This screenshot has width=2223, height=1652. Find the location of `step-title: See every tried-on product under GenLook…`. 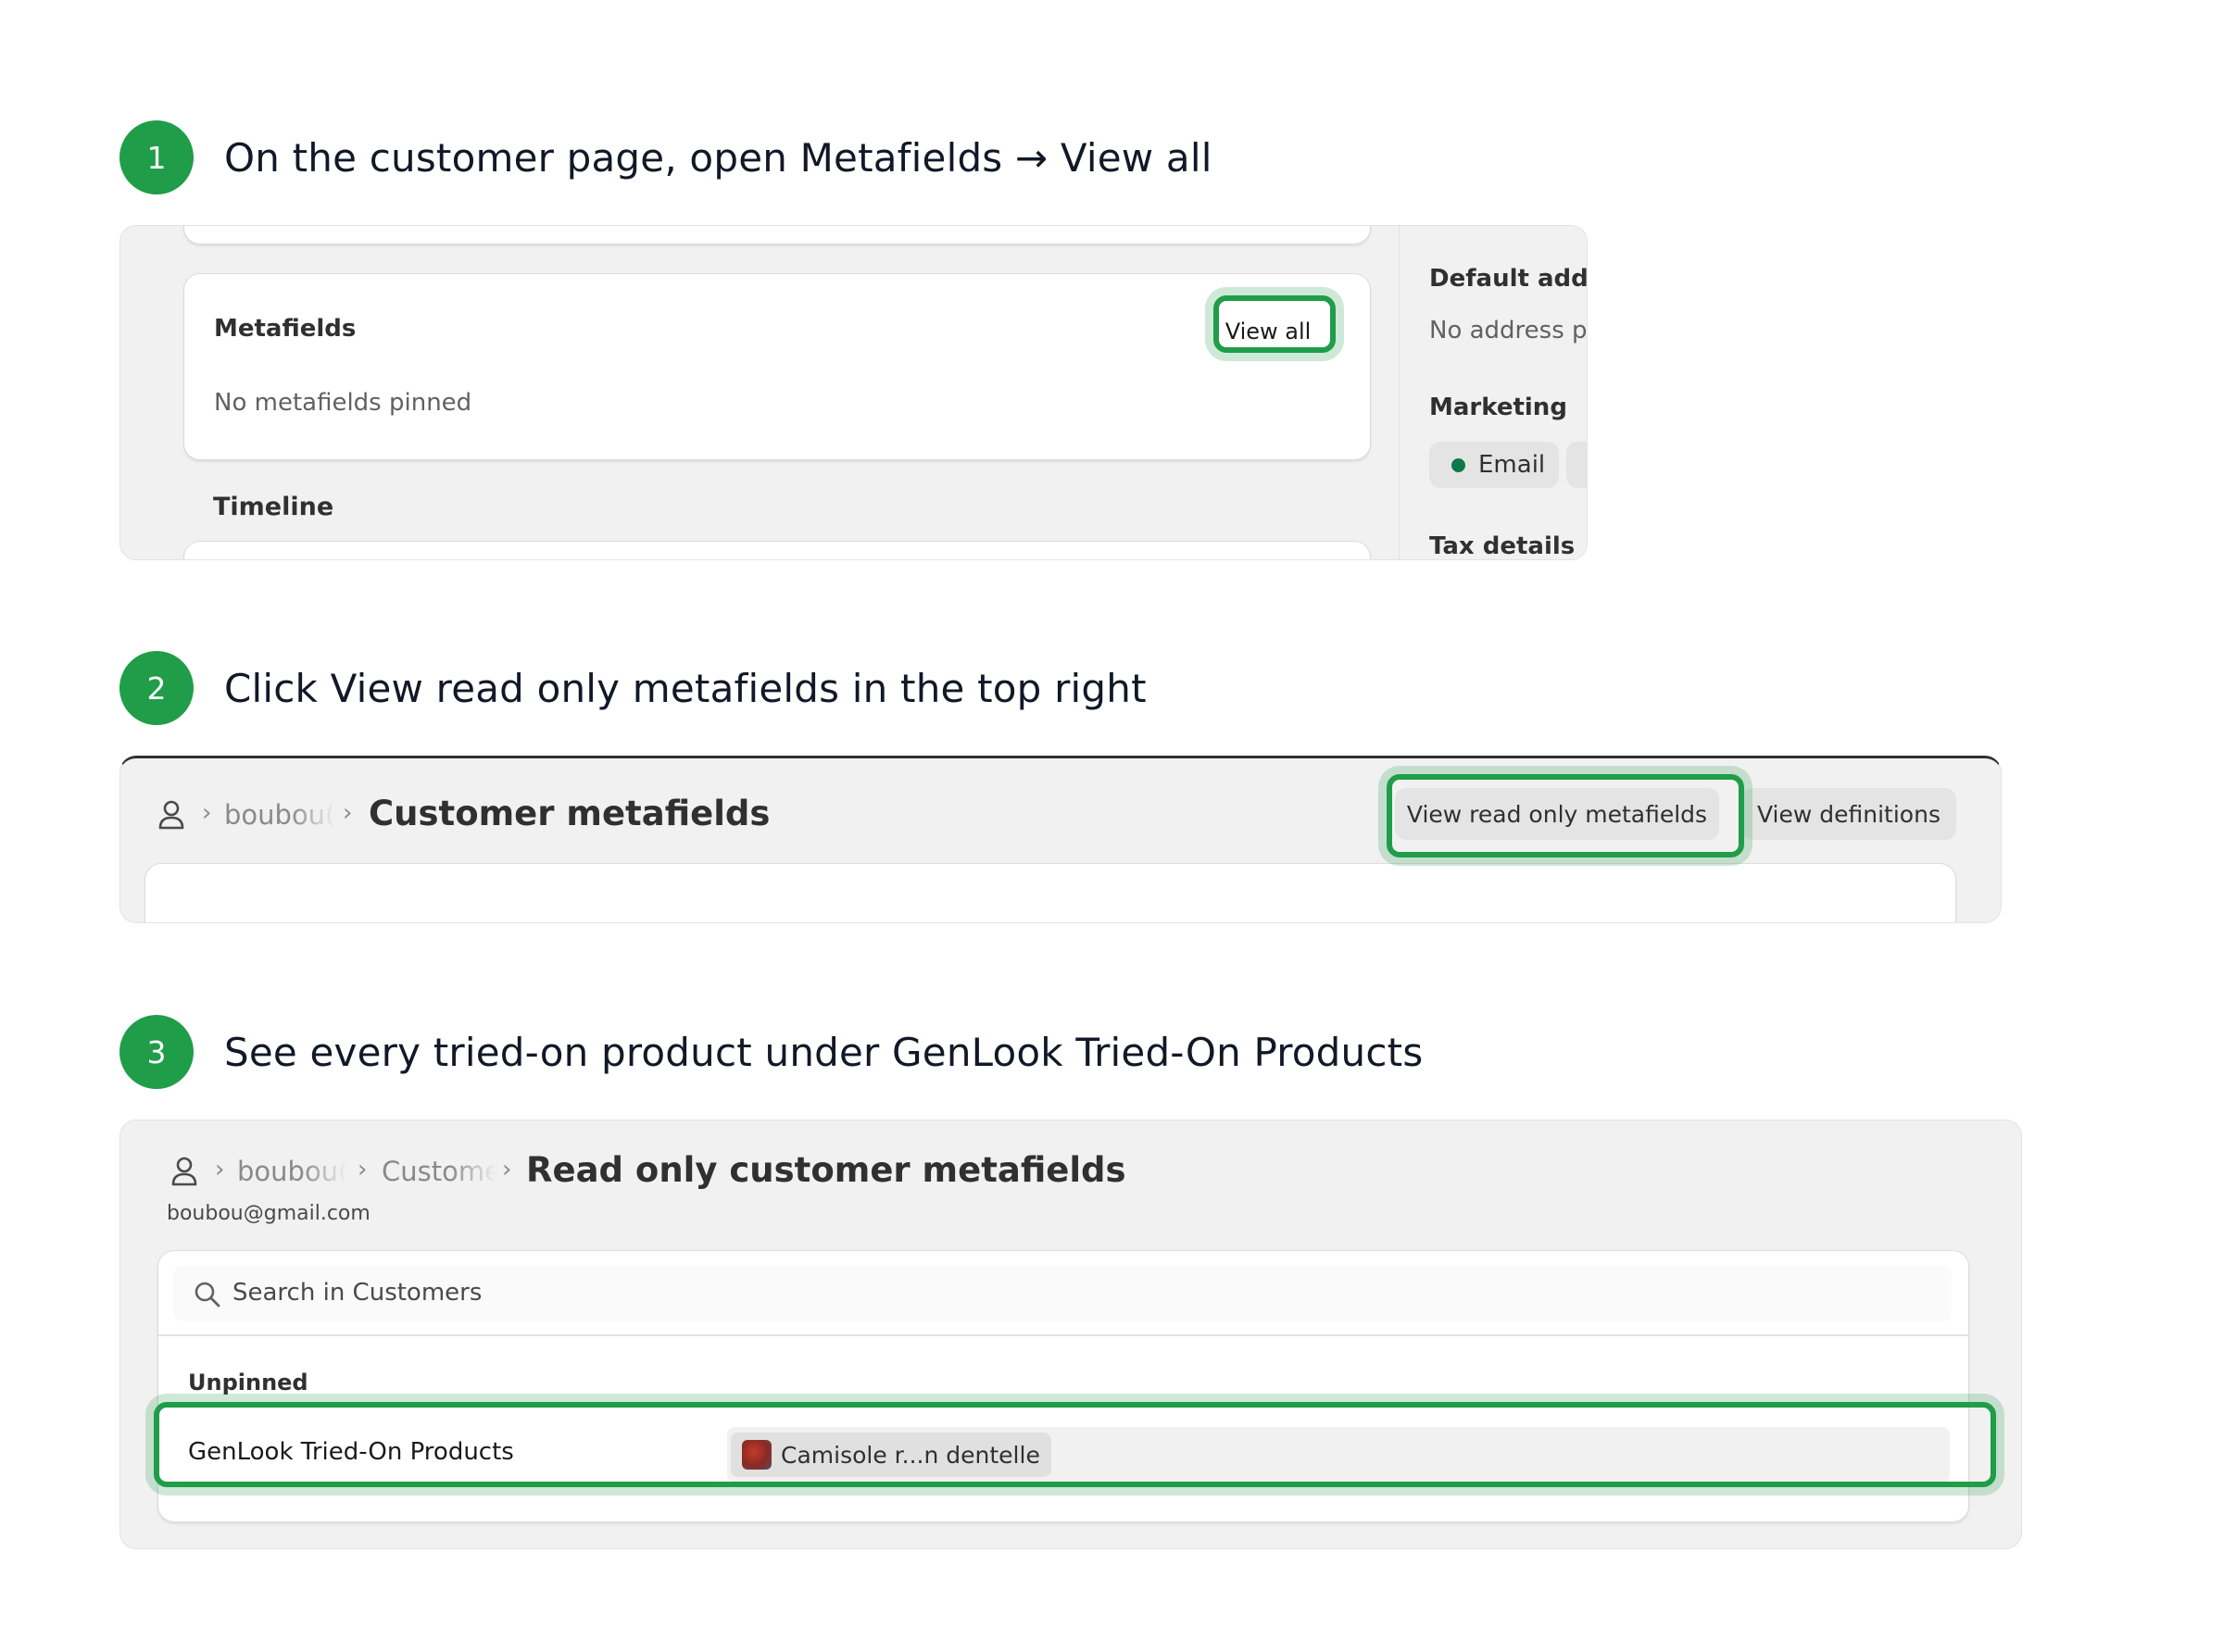

step-title: See every tried-on product under GenLook… is located at coordinates (824, 1052).